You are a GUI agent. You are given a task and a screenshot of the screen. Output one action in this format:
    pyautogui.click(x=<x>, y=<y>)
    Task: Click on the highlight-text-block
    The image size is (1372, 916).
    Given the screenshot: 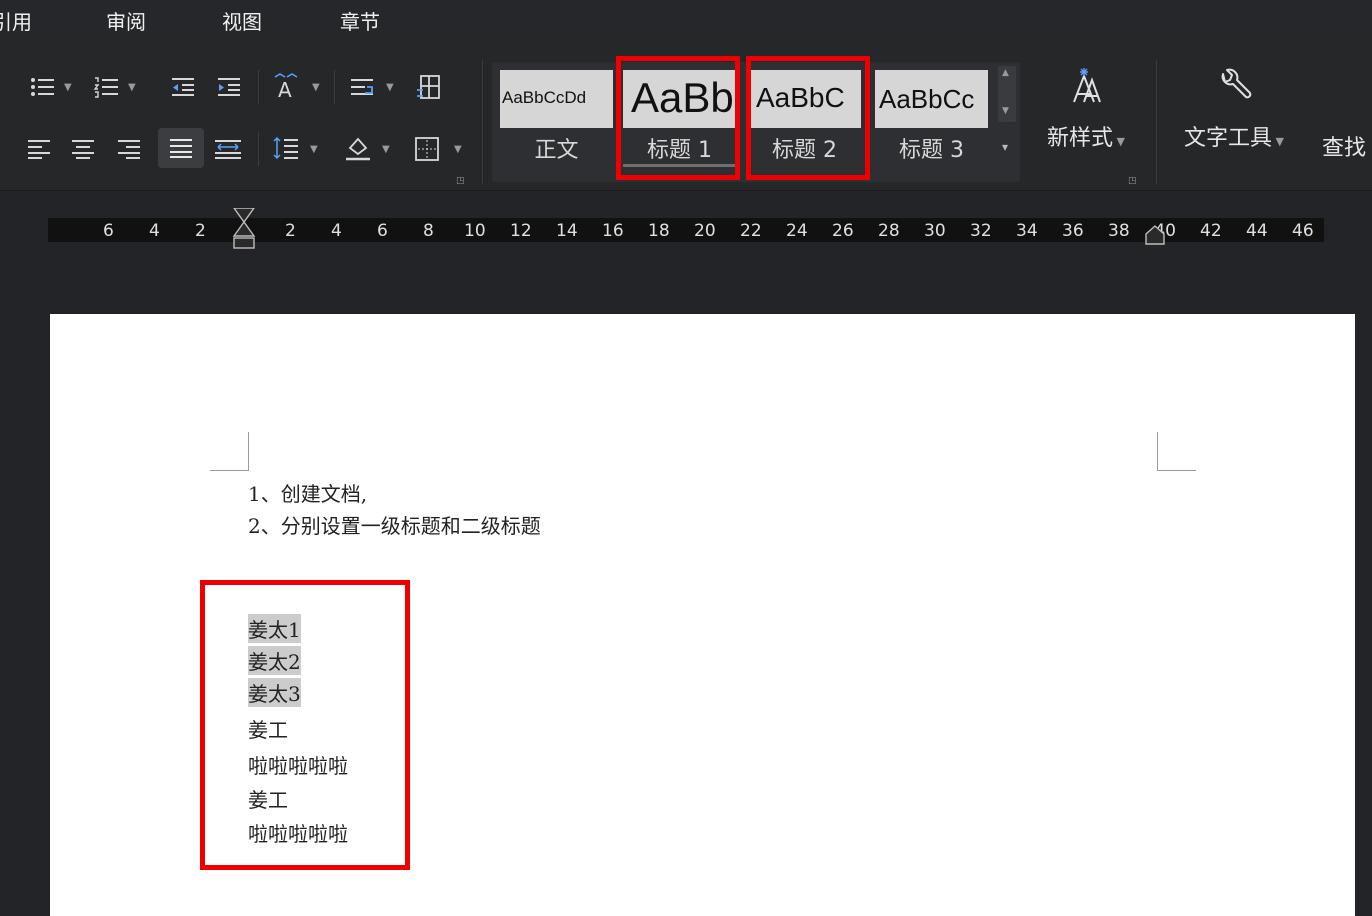 What is the action you would take?
    pyautogui.click(x=305, y=725)
    